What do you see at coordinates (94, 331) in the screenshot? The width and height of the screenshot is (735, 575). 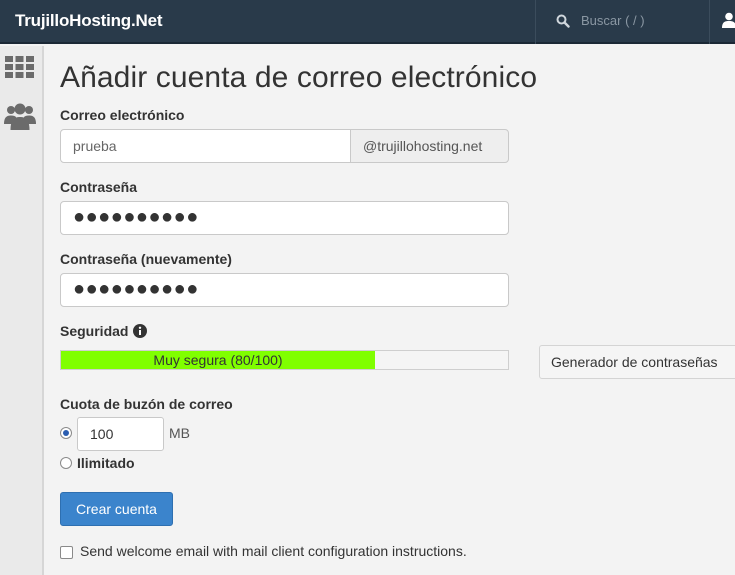 I see `security-label: Seguridad` at bounding box center [94, 331].